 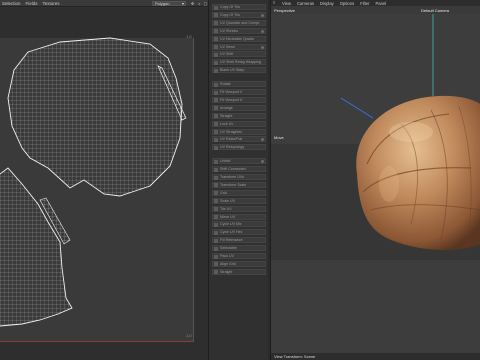 What do you see at coordinates (381, 3) in the screenshot?
I see `viewport-menu-panel: Panel` at bounding box center [381, 3].